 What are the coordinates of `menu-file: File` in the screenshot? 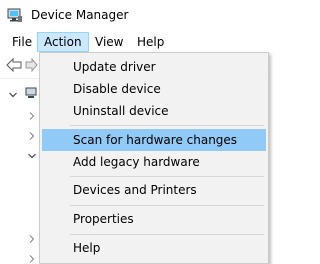 It's located at (22, 42).